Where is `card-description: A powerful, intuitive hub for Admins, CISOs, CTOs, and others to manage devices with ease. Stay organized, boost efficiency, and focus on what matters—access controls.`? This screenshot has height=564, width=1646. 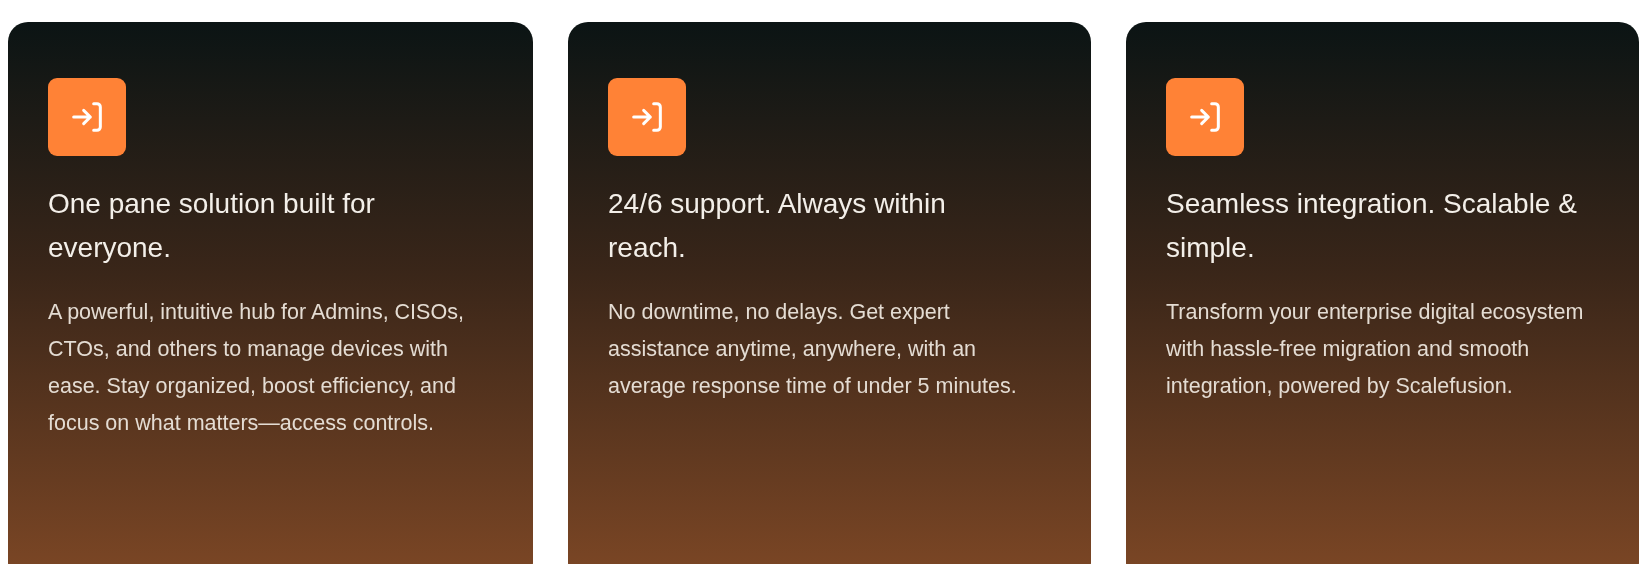 card-description: A powerful, intuitive hub for Admins, CISOs, CTOs, and others to manage devices with ease. Stay organized, boost efficiency, and focus on what matters—access controls. is located at coordinates (256, 368).